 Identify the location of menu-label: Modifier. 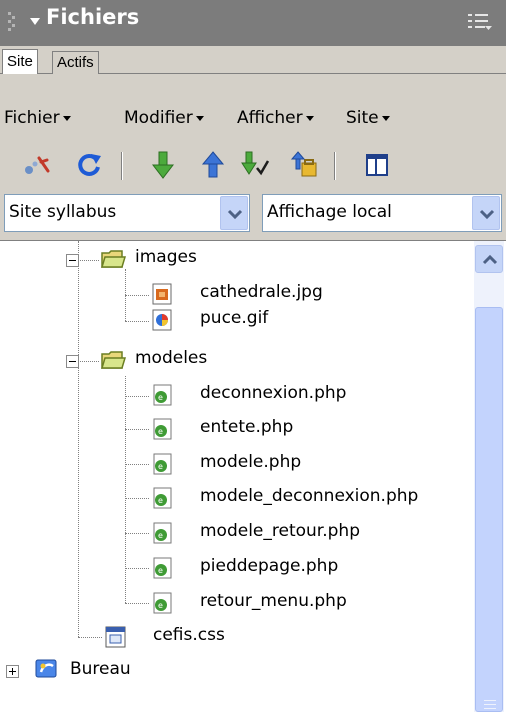
(158, 118).